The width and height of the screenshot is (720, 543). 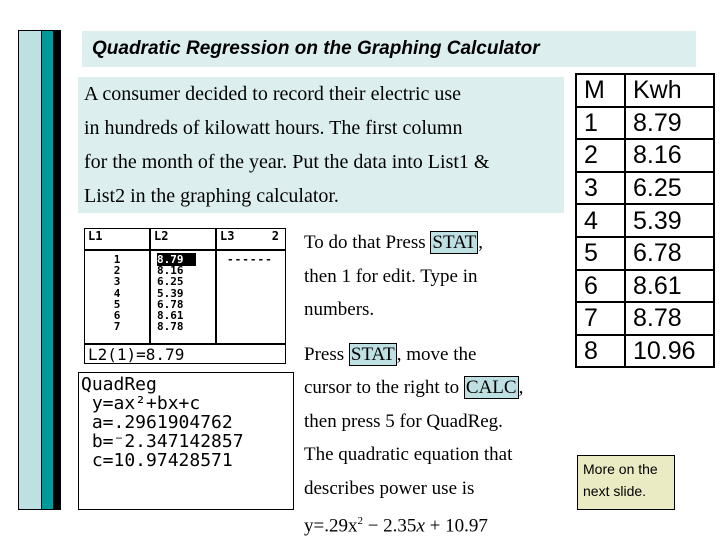 I want to click on step-line: numbers., so click(x=339, y=309).